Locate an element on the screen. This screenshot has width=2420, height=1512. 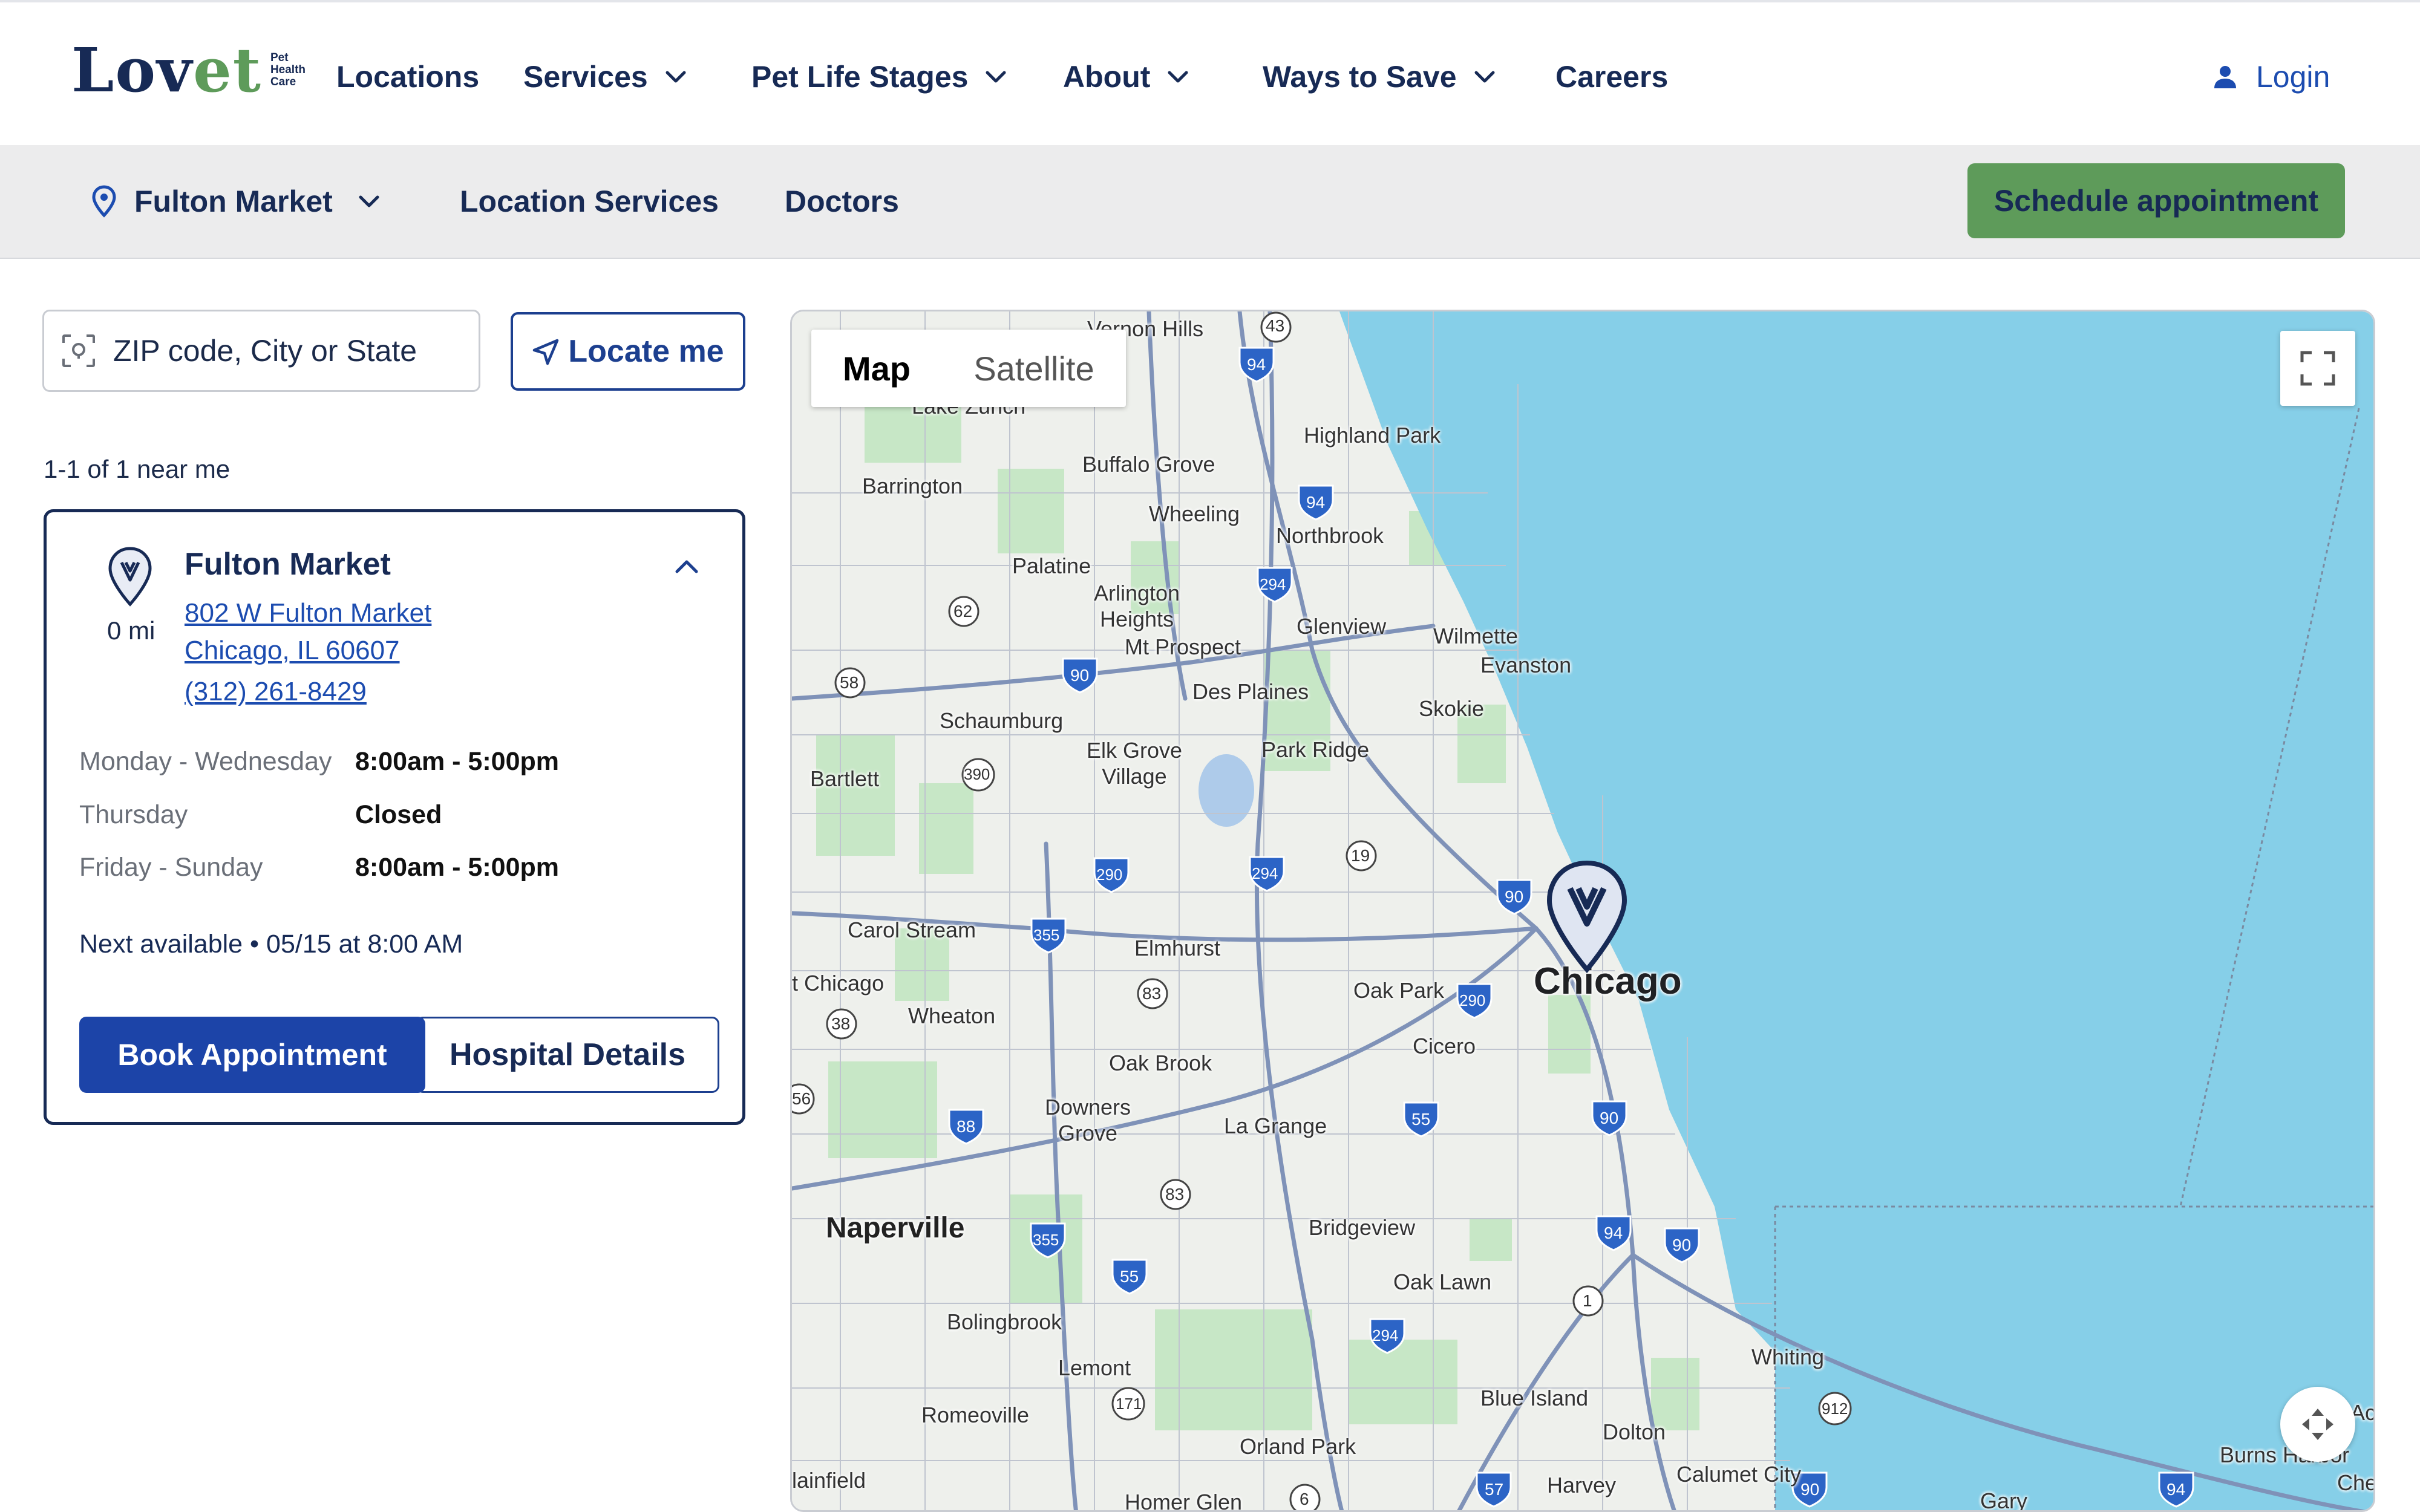
map-place-label: Elmhurst is located at coordinates (1177, 948).